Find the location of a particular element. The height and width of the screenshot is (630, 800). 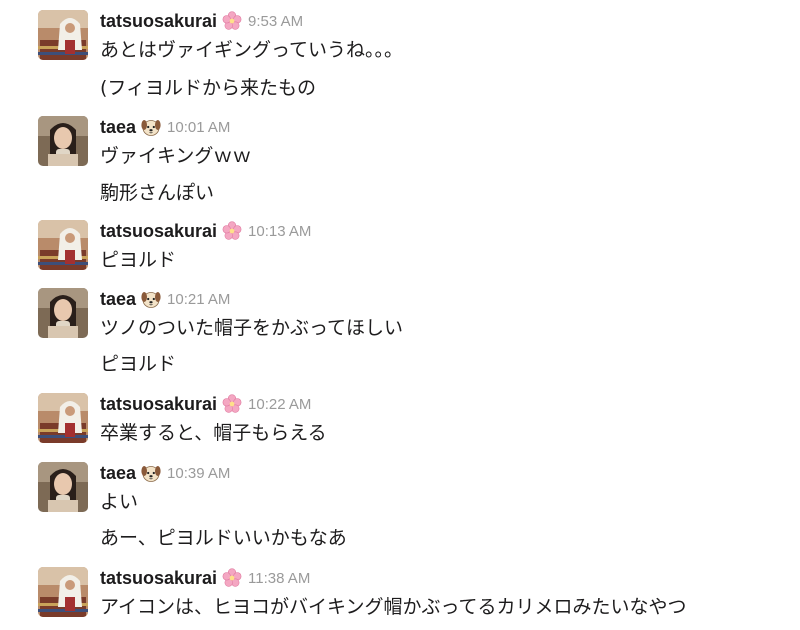

message-header: tatsuosakurai 10:22 AM is located at coordinates (205, 404).